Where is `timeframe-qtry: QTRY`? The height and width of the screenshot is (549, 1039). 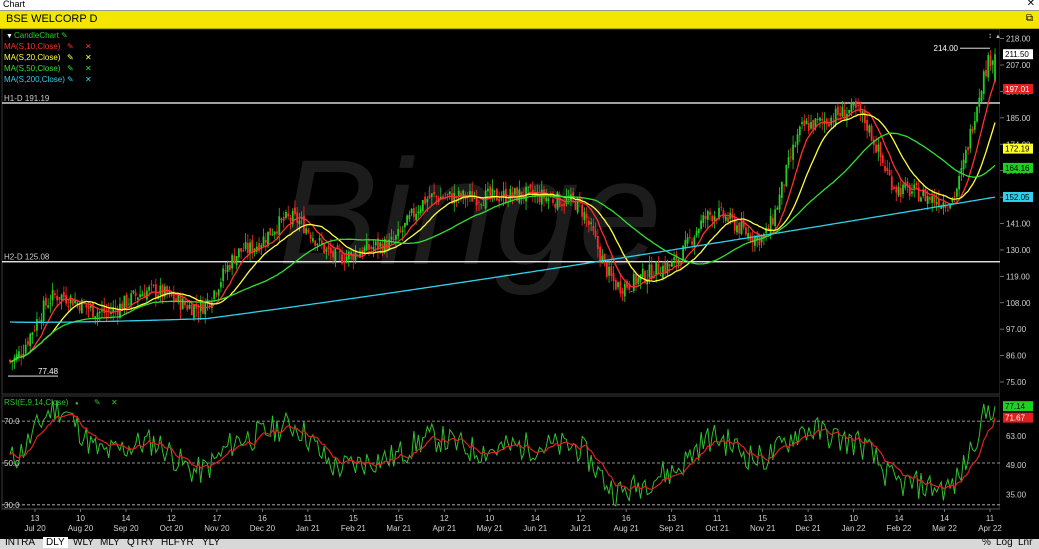 timeframe-qtry: QTRY is located at coordinates (141, 542).